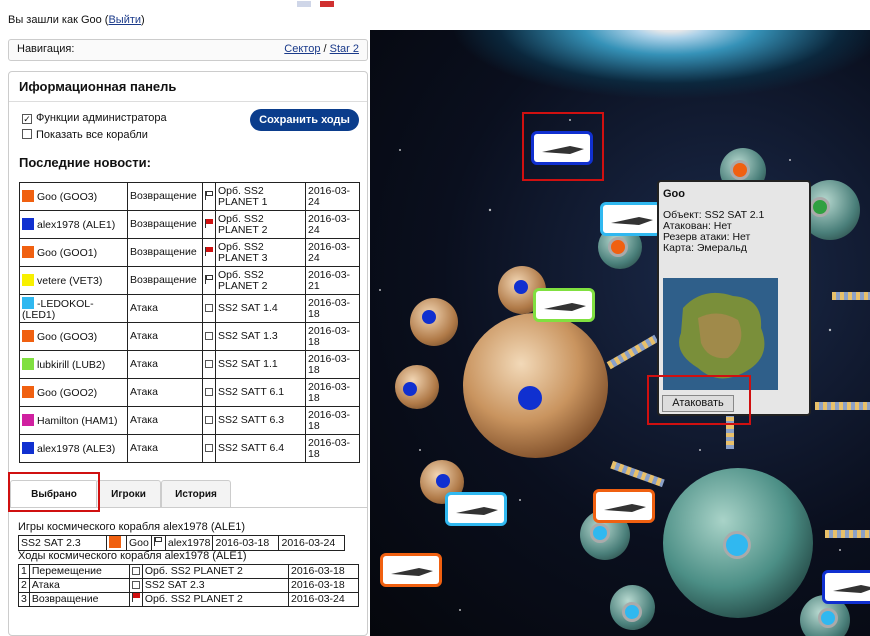 This screenshot has width=870, height=636. I want to click on move-number: 3, so click(24, 599).